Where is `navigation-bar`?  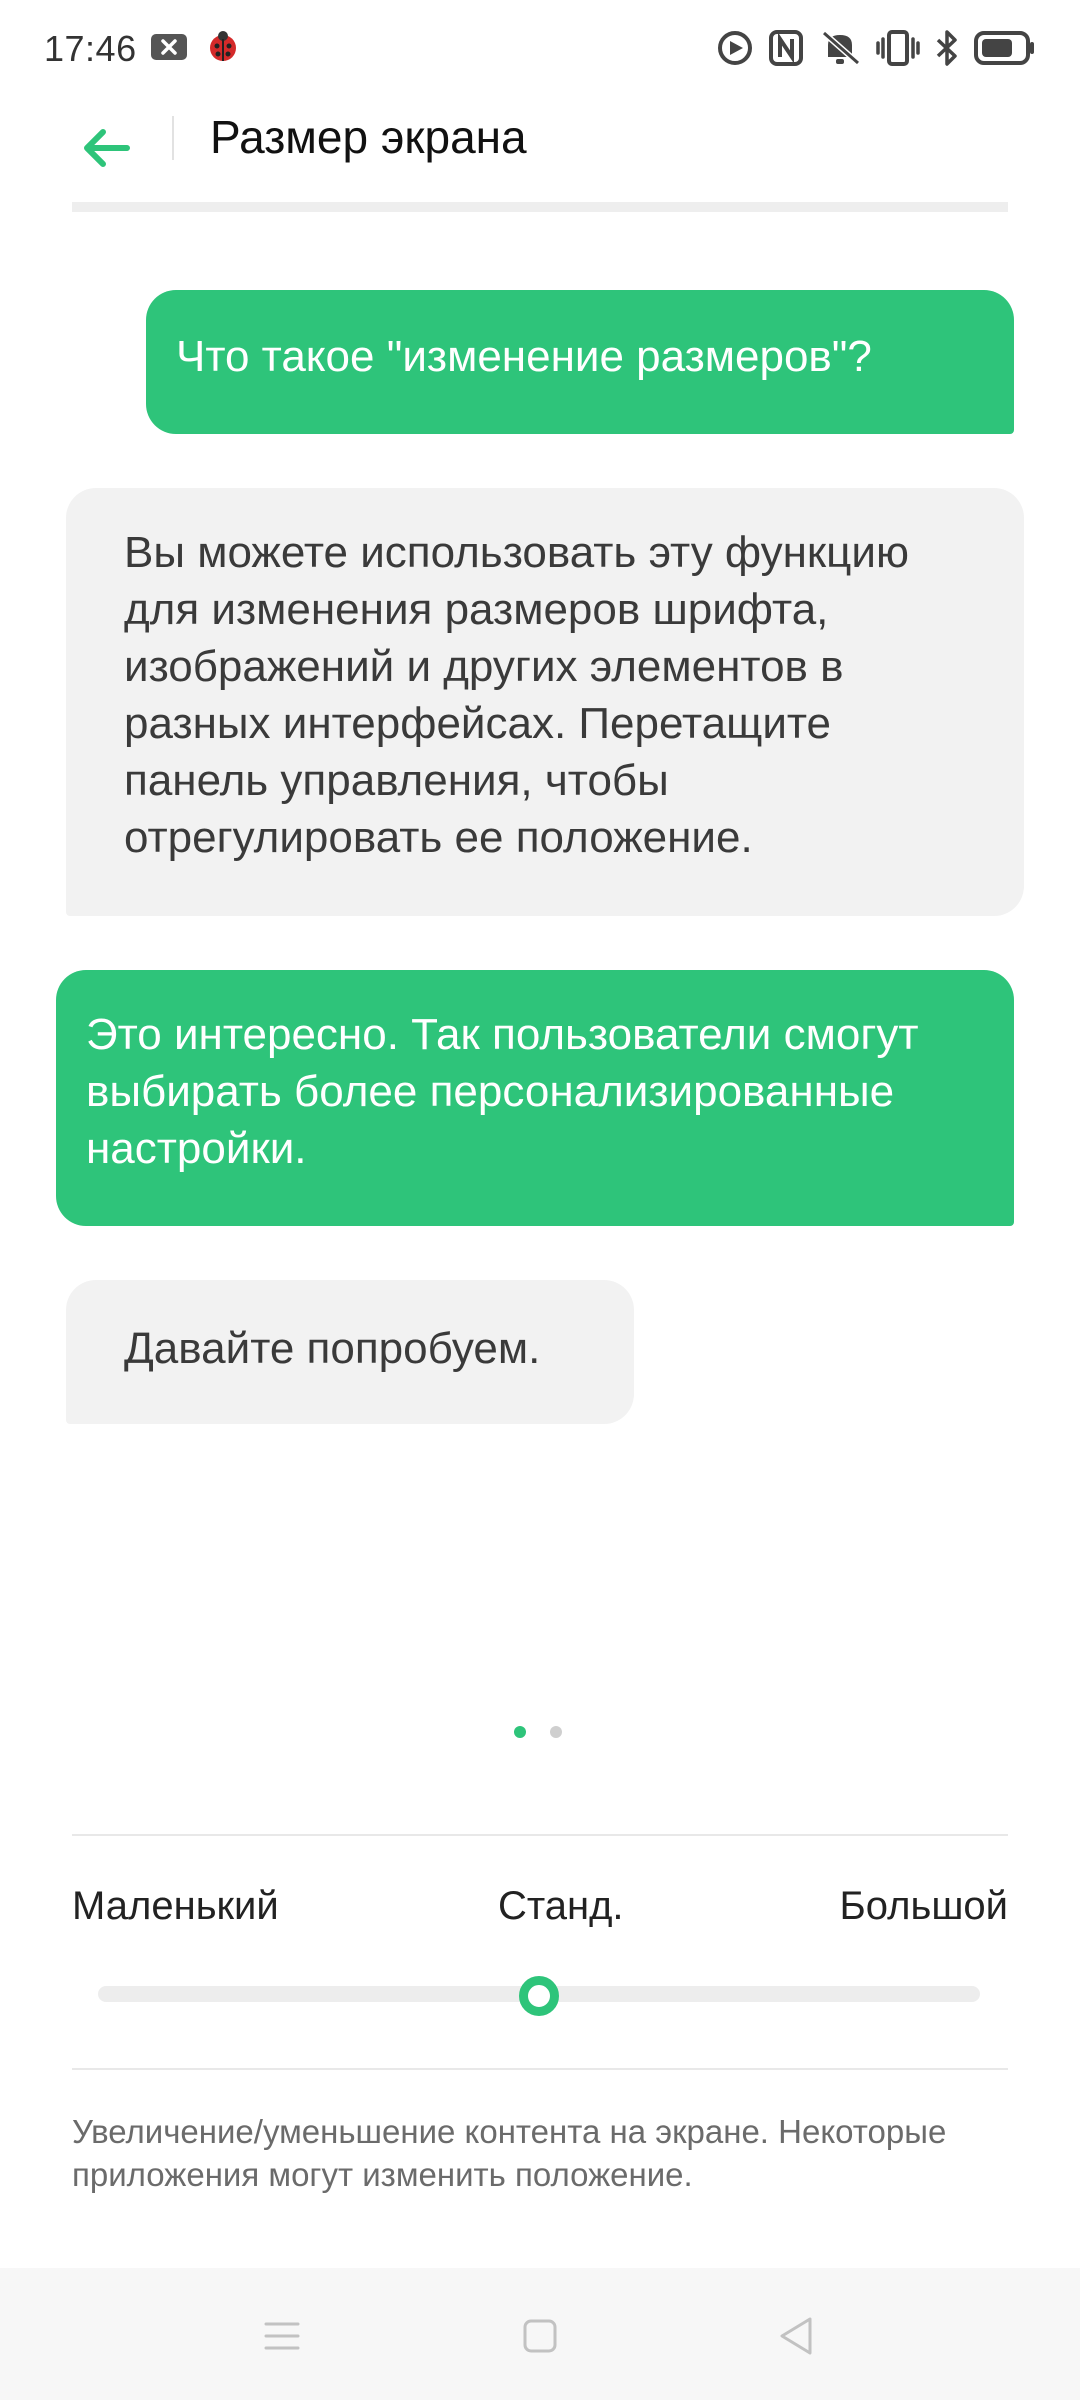 navigation-bar is located at coordinates (540, 2334).